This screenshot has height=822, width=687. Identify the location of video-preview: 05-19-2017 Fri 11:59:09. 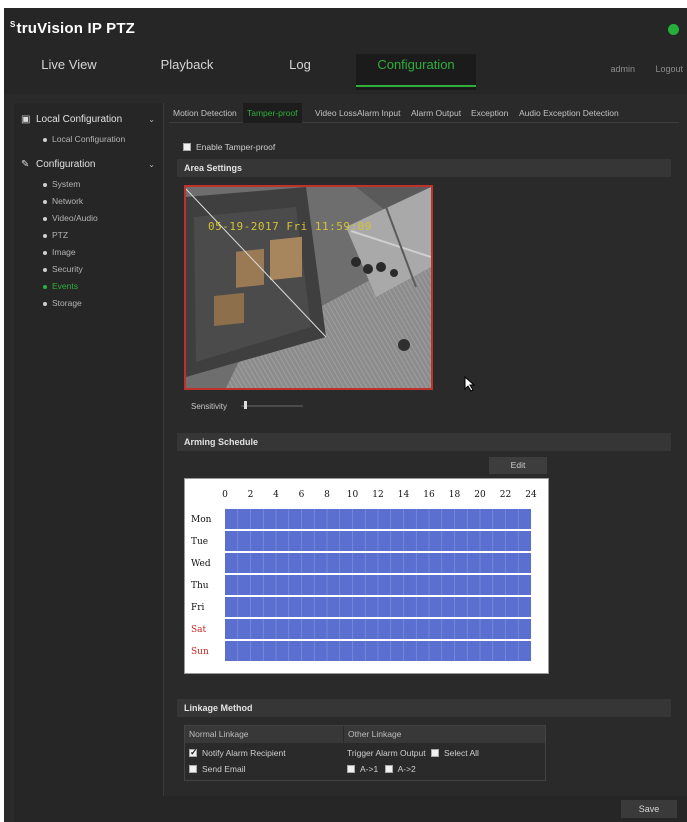
(308, 287).